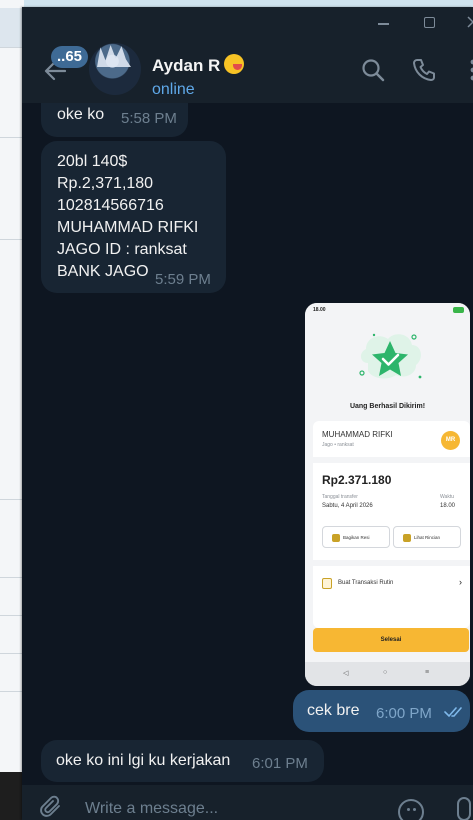 The width and height of the screenshot is (473, 820). Describe the element at coordinates (110, 205) in the screenshot. I see `message-line: 102814566716` at that location.